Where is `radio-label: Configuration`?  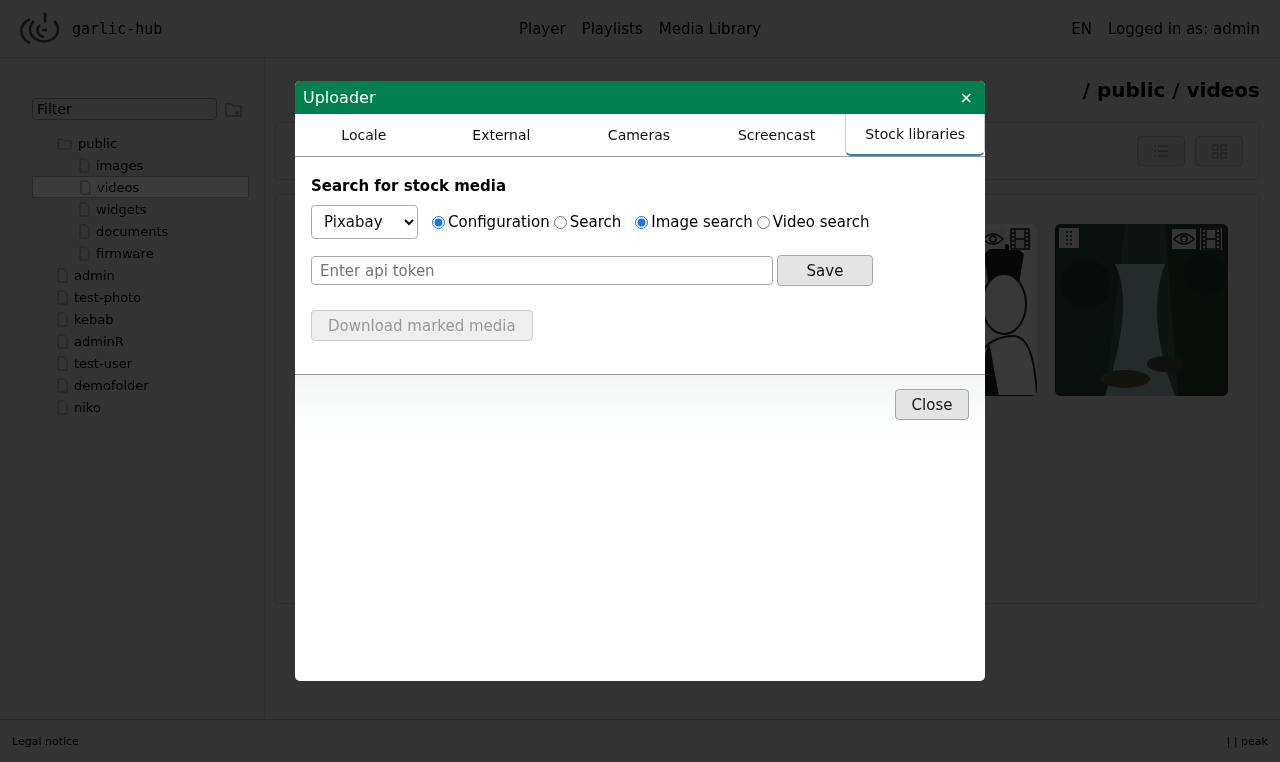 radio-label: Configuration is located at coordinates (499, 222).